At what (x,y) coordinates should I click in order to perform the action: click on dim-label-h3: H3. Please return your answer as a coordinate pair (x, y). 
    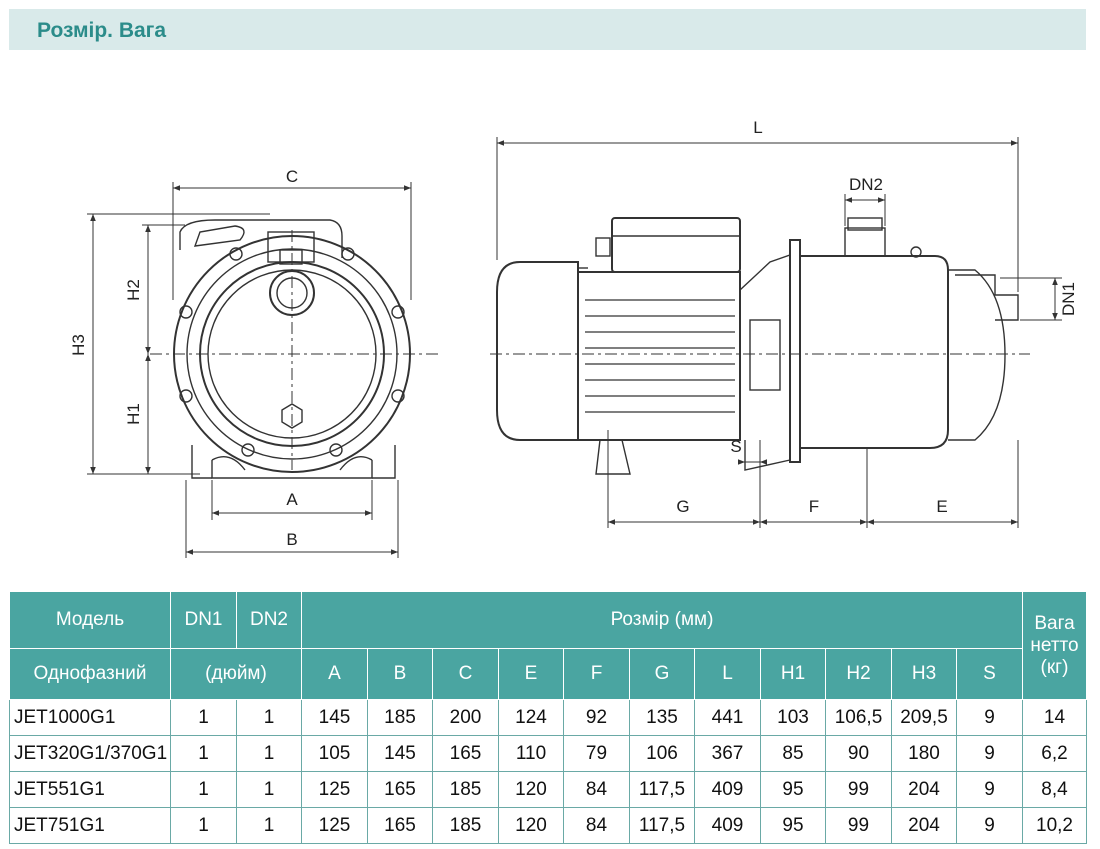
    Looking at the image, I should click on (78, 345).